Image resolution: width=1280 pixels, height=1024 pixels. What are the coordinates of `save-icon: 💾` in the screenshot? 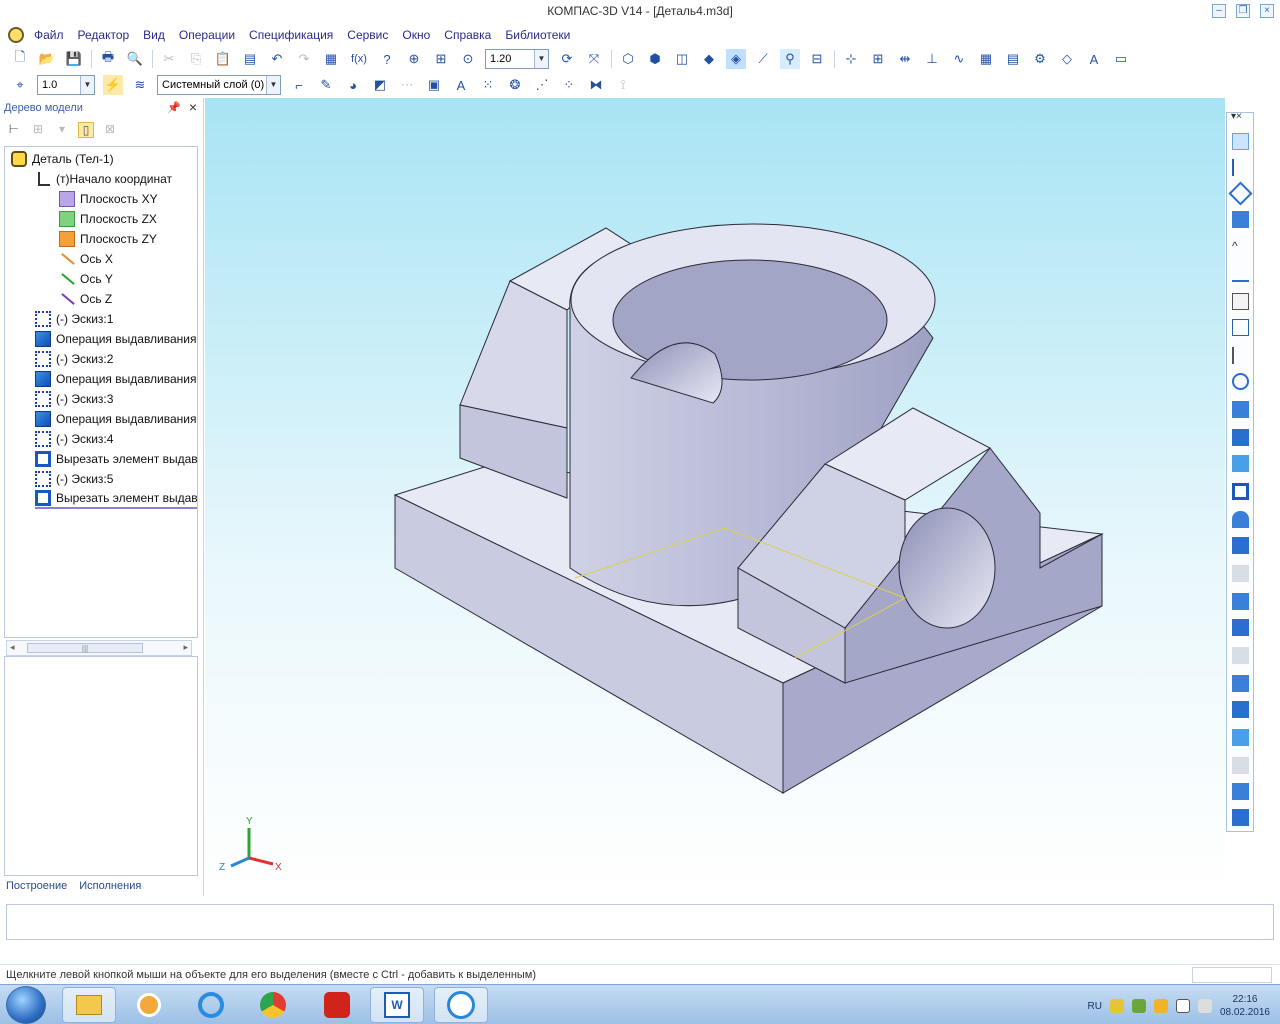 It's located at (74, 59).